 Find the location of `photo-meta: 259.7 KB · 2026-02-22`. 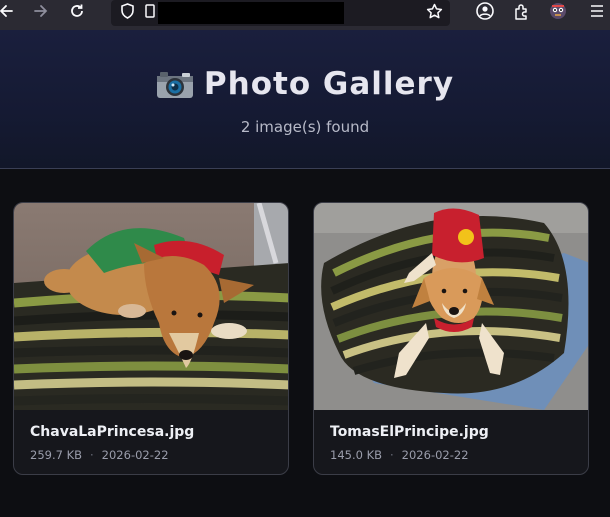

photo-meta: 259.7 KB · 2026-02-22 is located at coordinates (99, 455).